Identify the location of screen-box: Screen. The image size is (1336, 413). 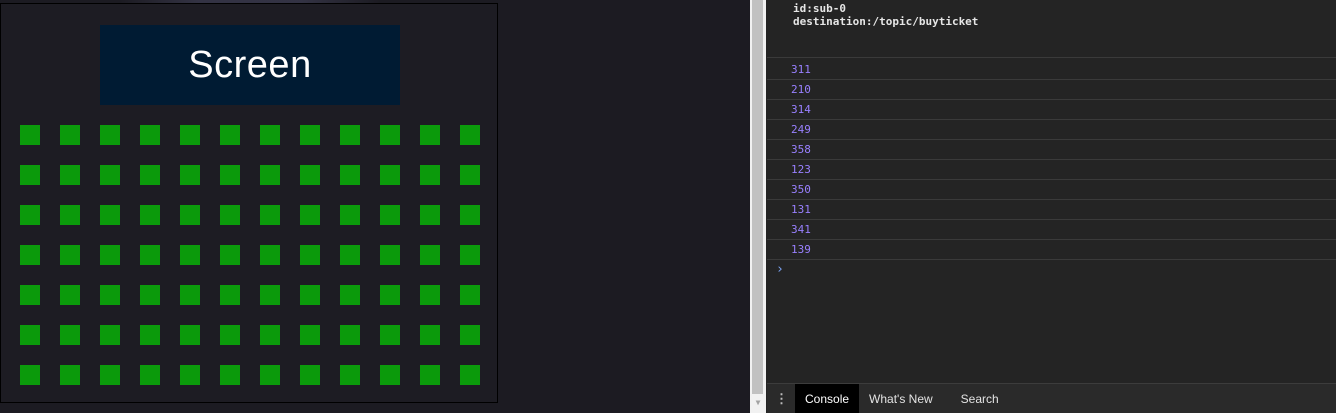
(250, 65).